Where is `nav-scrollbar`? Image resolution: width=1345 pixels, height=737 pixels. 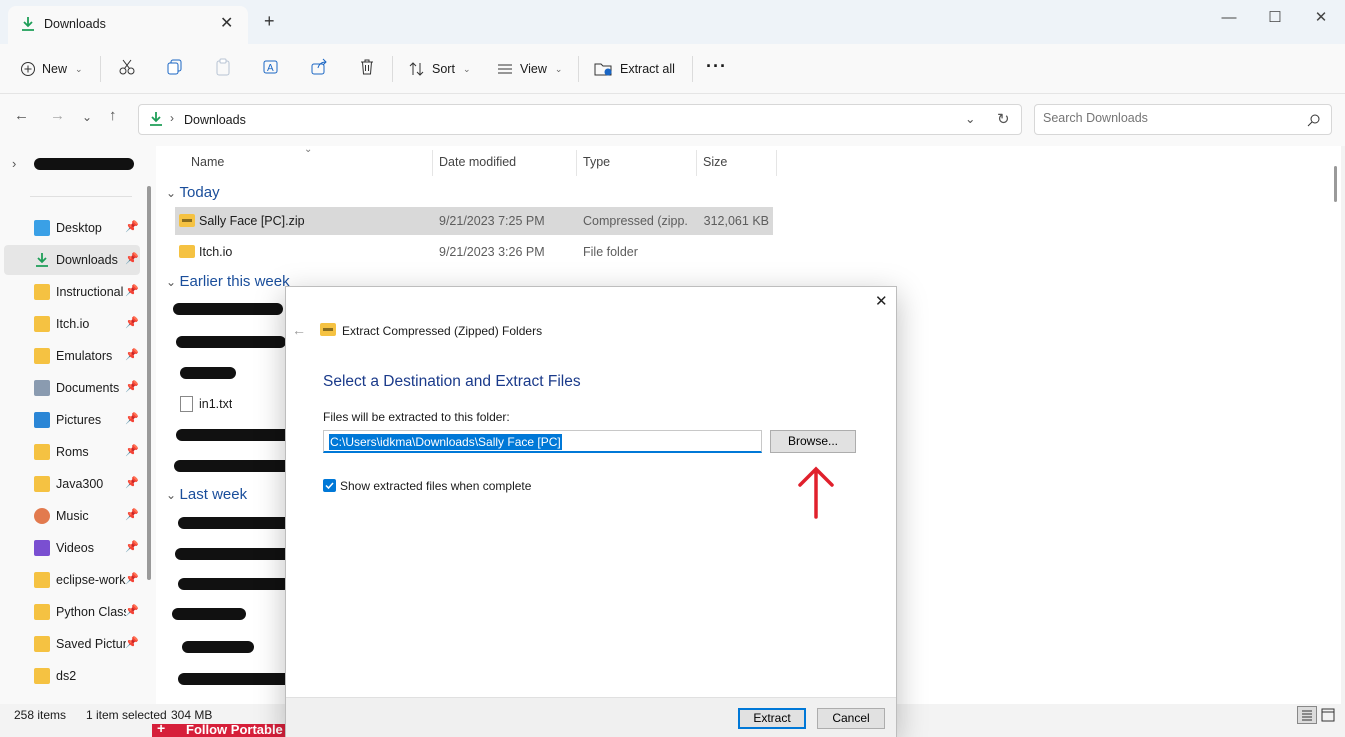
nav-scrollbar is located at coordinates (149, 383).